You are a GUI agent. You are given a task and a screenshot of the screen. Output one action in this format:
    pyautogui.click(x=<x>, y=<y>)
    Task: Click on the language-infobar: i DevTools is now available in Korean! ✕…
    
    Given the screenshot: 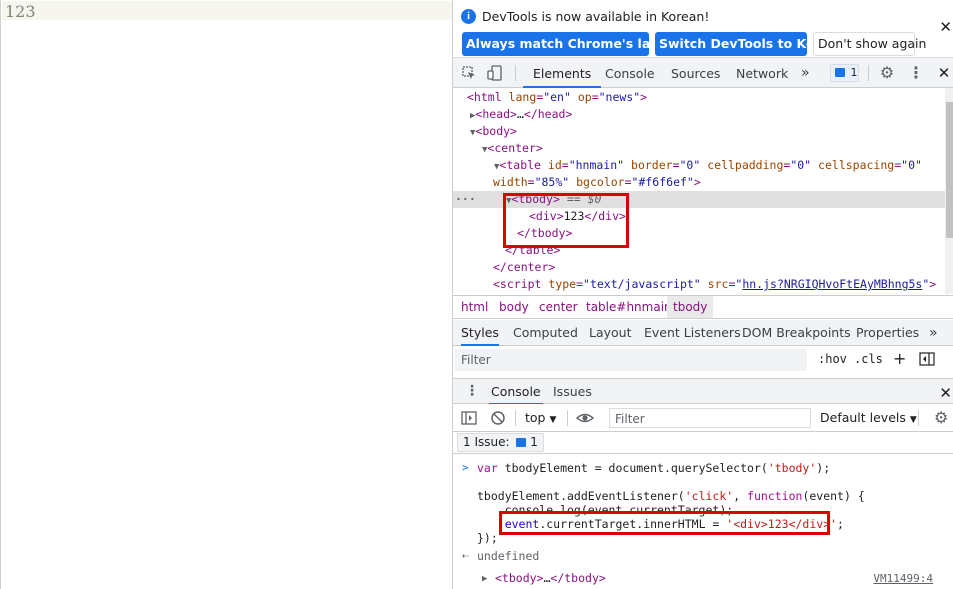 What is the action you would take?
    pyautogui.click(x=703, y=29)
    